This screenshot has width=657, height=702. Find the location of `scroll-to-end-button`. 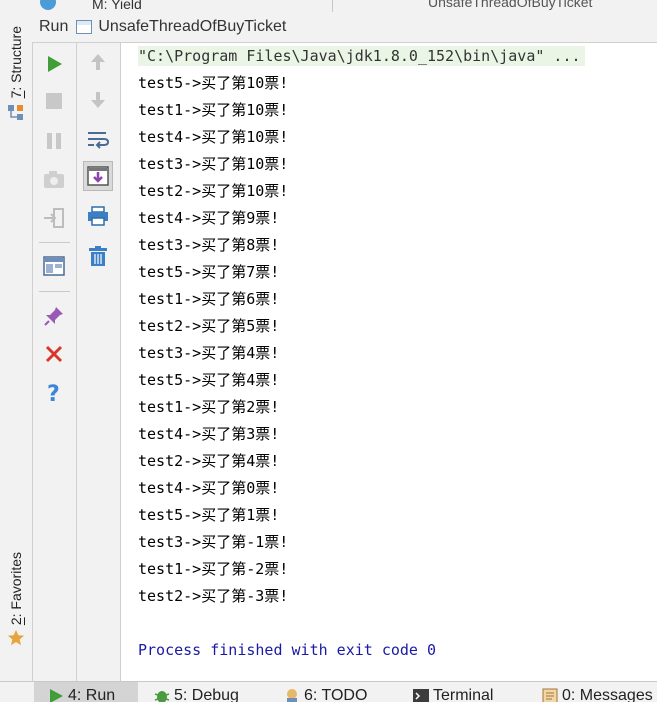

scroll-to-end-button is located at coordinates (98, 176).